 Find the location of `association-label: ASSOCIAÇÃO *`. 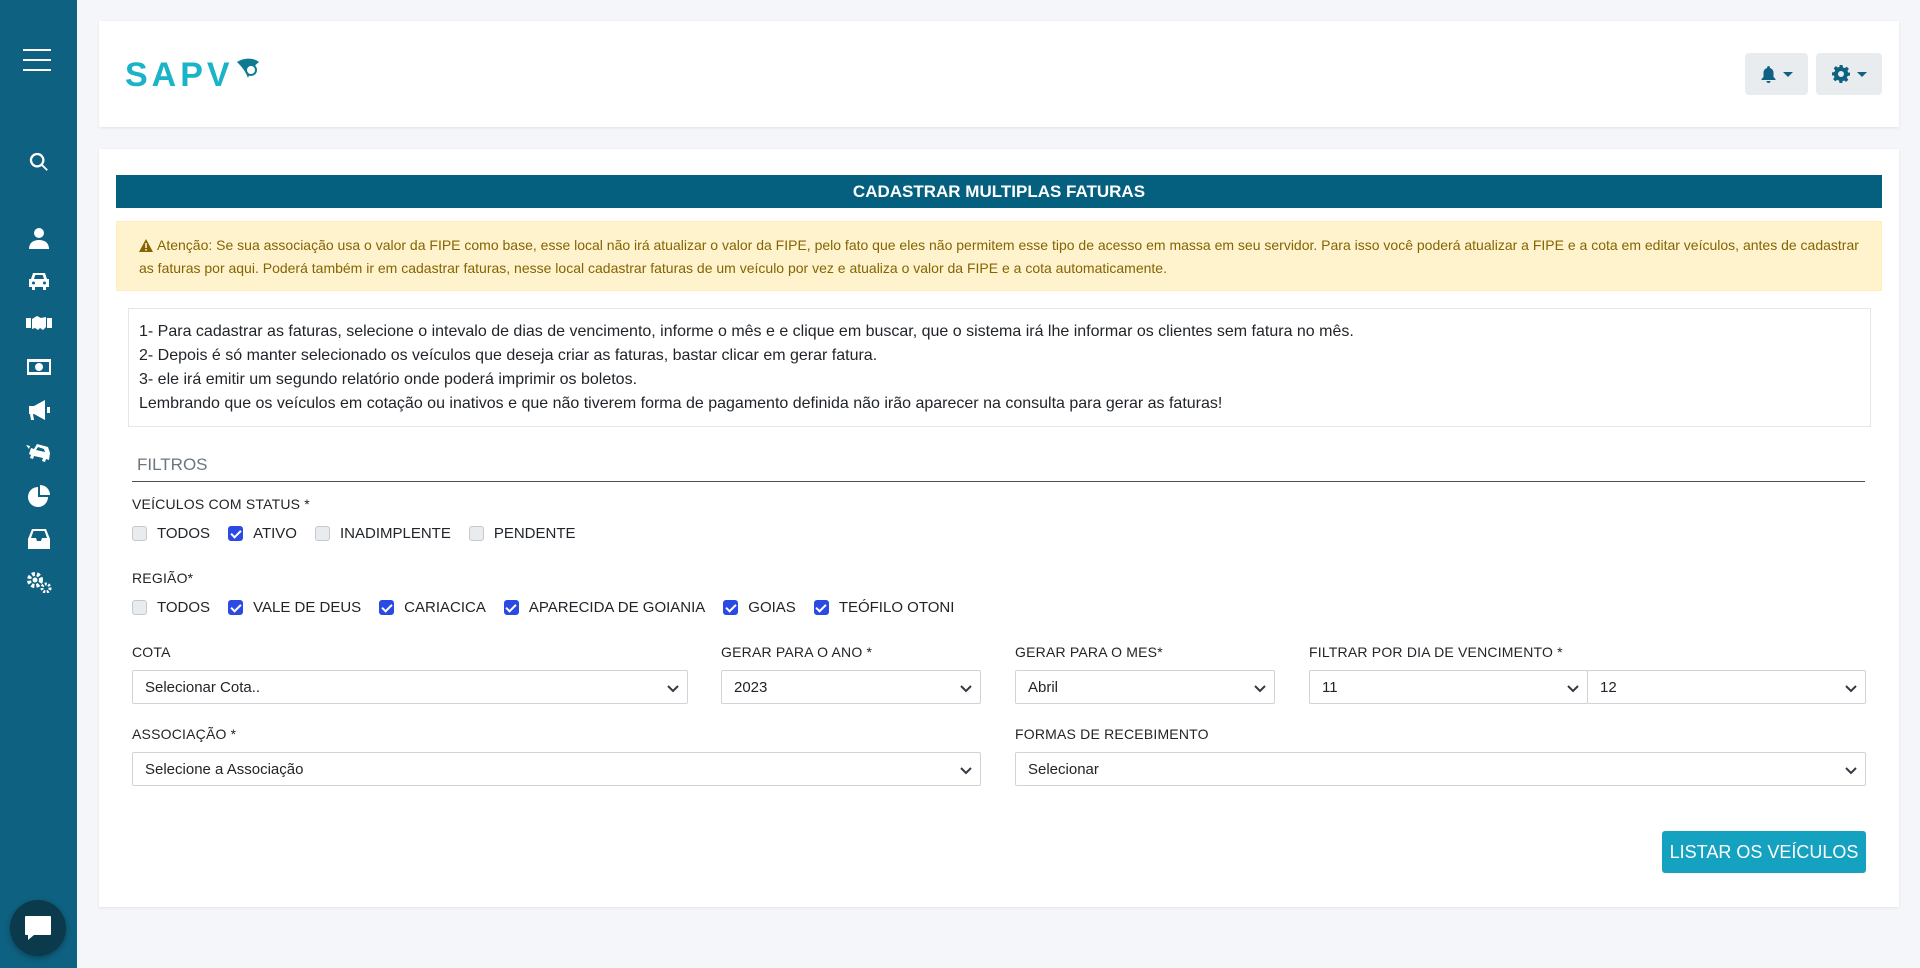

association-label: ASSOCIAÇÃO * is located at coordinates (184, 734).